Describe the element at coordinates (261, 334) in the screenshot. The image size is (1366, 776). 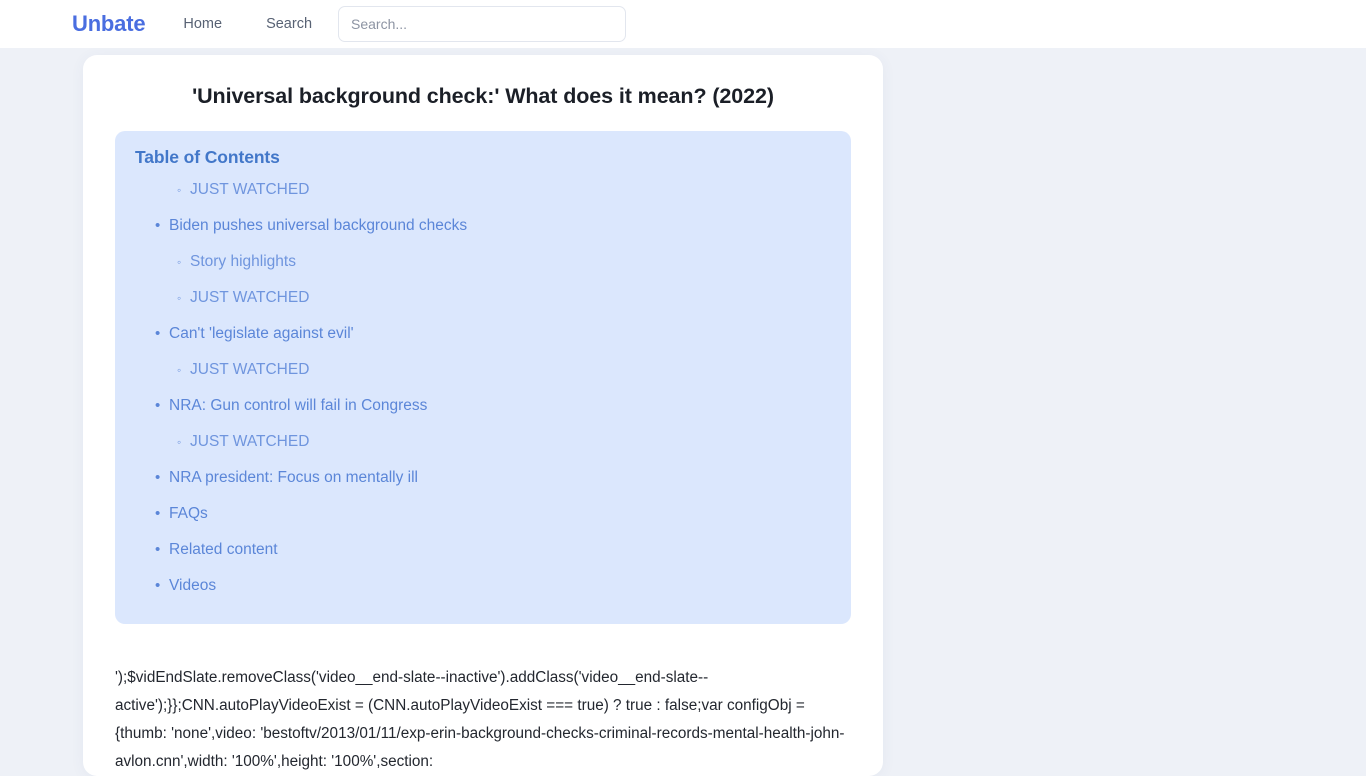
I see `toc-item-label: Can't 'legislate against evil'` at that location.